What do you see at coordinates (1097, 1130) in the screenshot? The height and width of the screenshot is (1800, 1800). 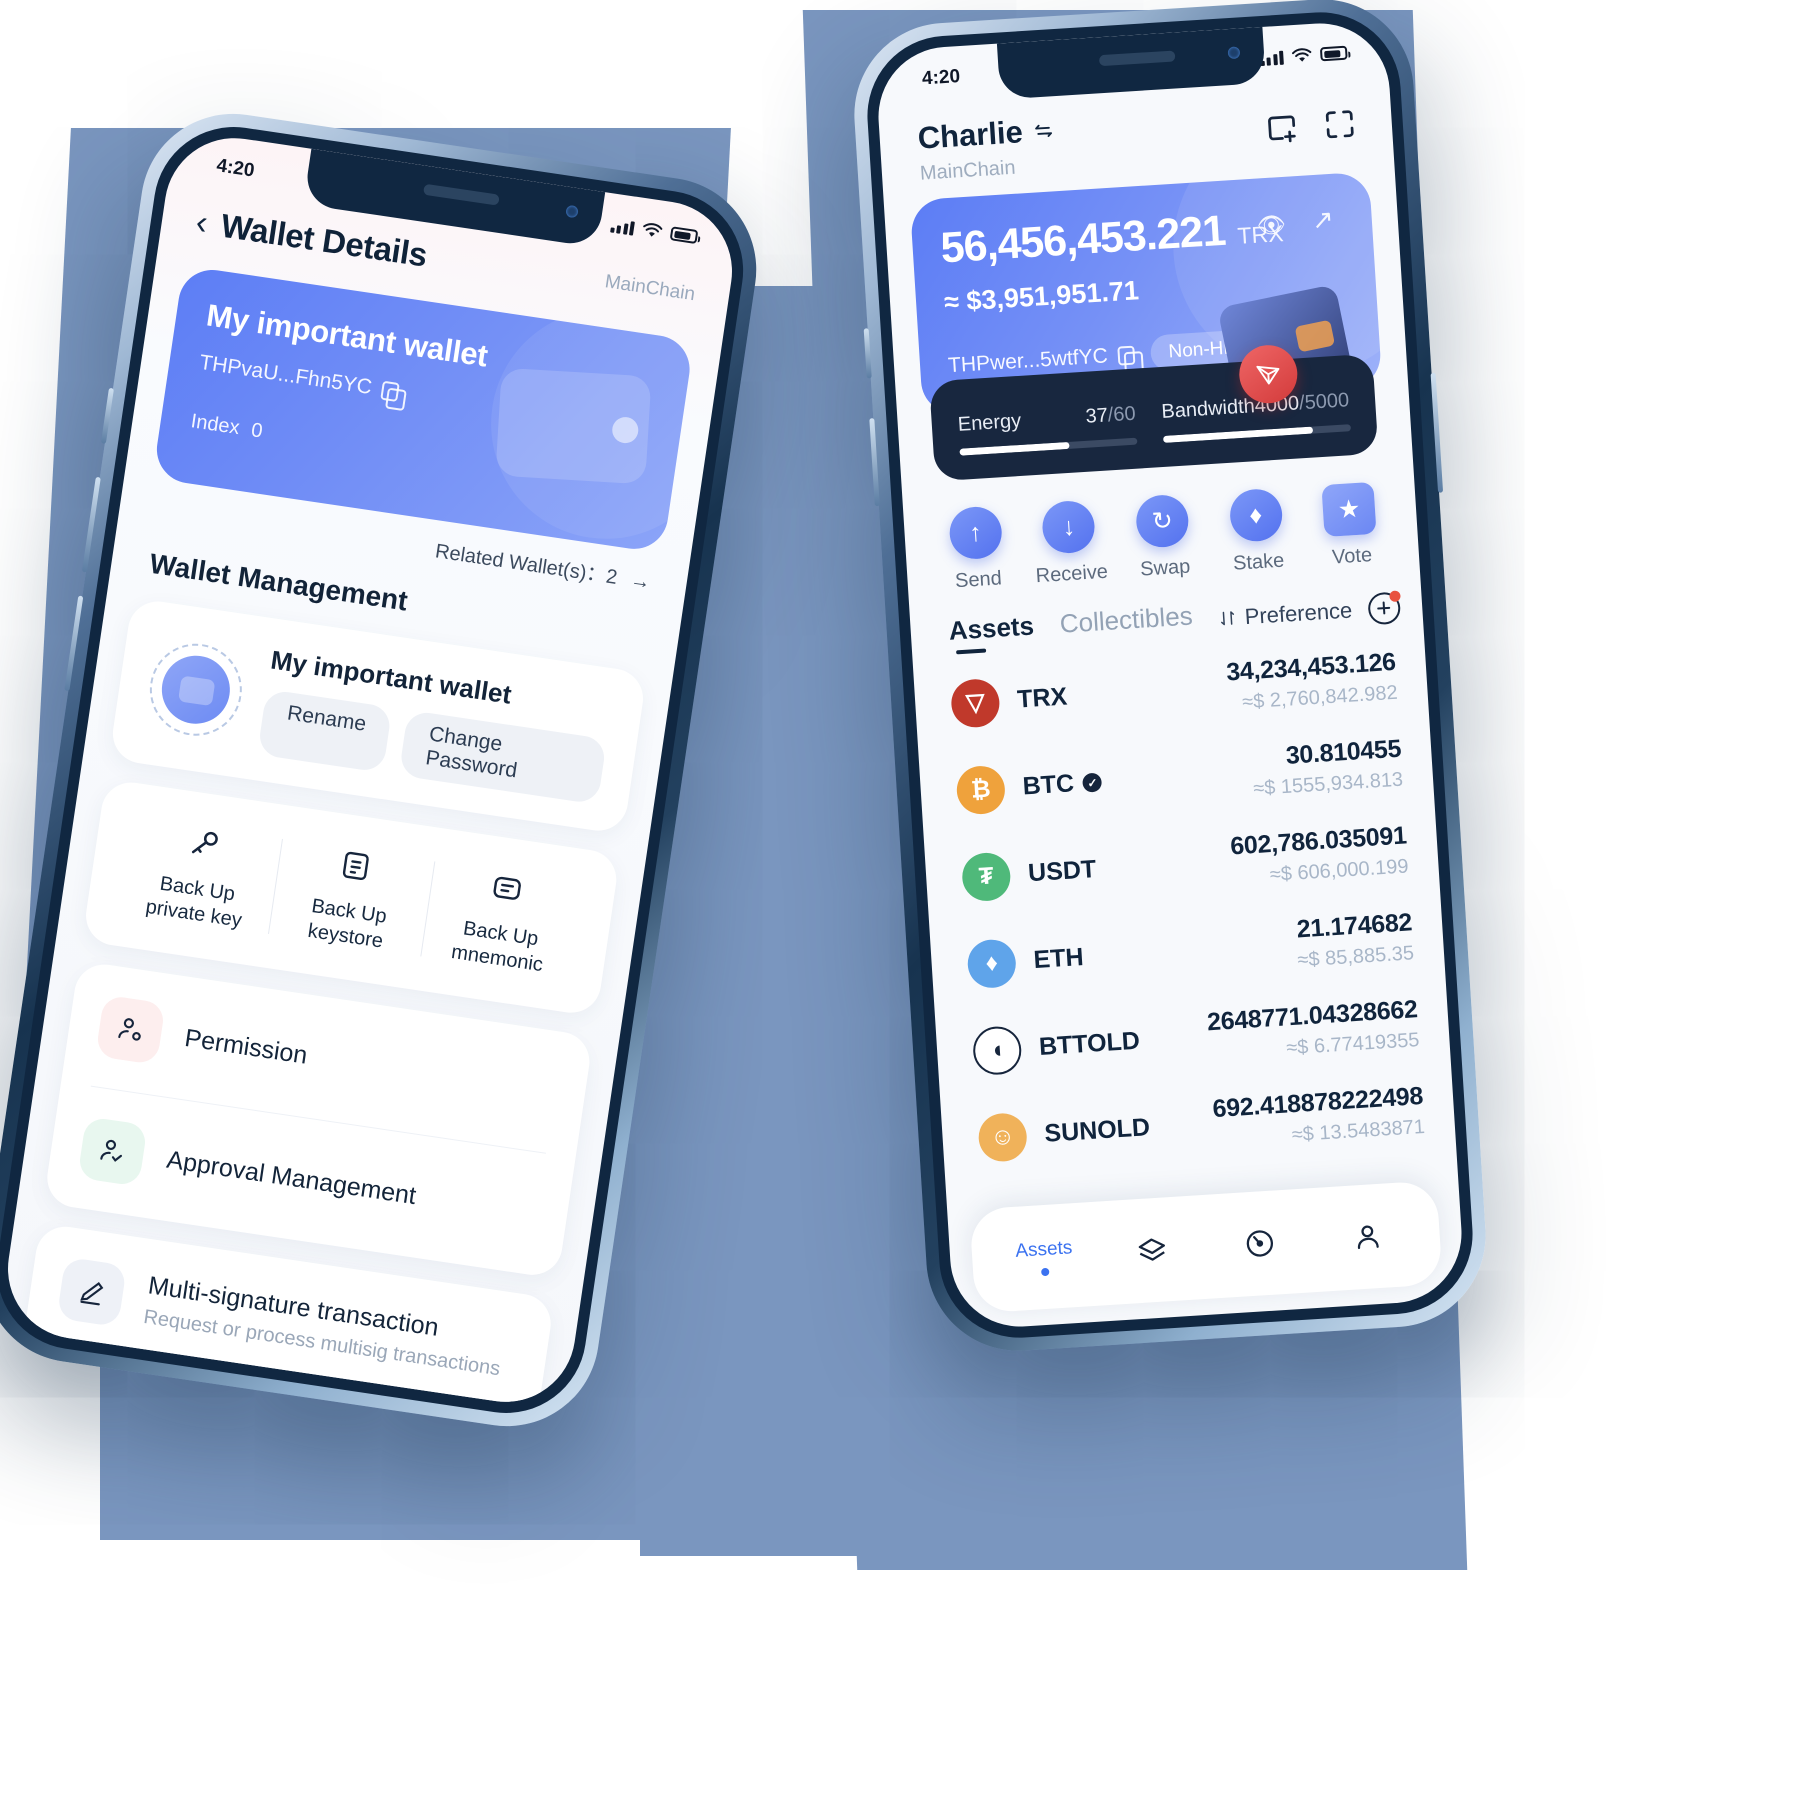 I see `asset-symbol: SUNOLD` at bounding box center [1097, 1130].